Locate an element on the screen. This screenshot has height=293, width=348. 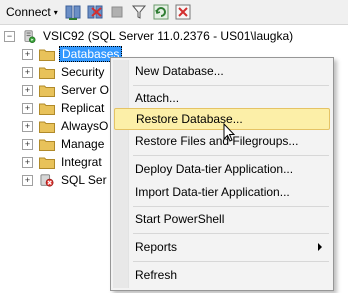
server-connect-icon is located at coordinates (73, 12).